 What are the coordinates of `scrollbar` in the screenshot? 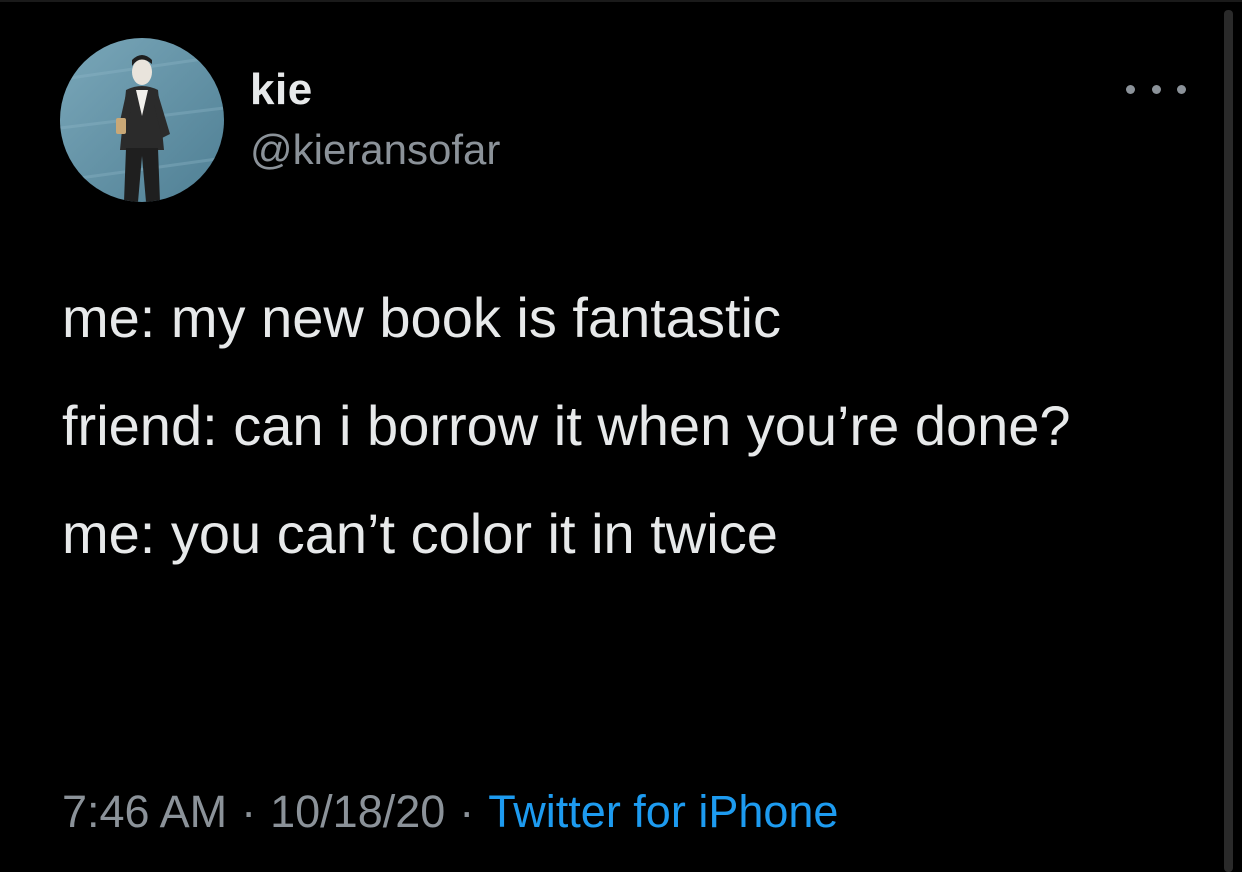 It's located at (1228, 441).